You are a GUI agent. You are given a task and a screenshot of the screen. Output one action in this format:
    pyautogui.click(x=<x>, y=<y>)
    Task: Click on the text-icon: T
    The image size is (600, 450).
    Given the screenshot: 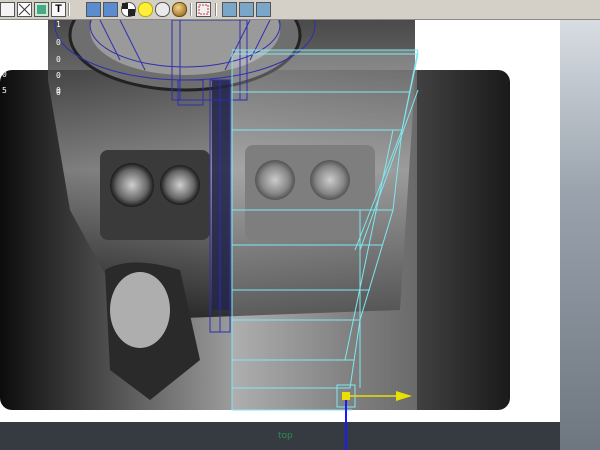 What is the action you would take?
    pyautogui.click(x=58, y=9)
    